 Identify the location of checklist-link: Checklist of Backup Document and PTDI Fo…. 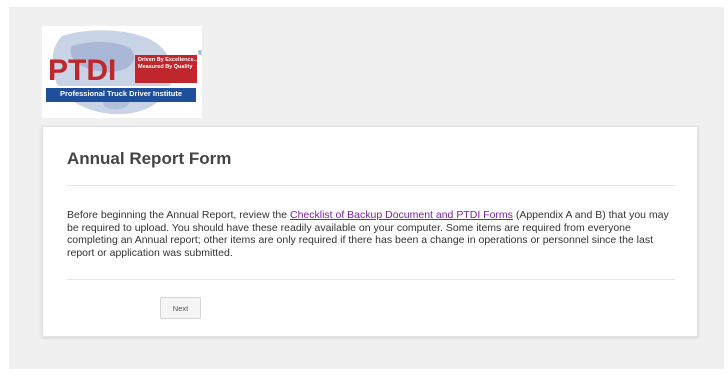
(401, 215).